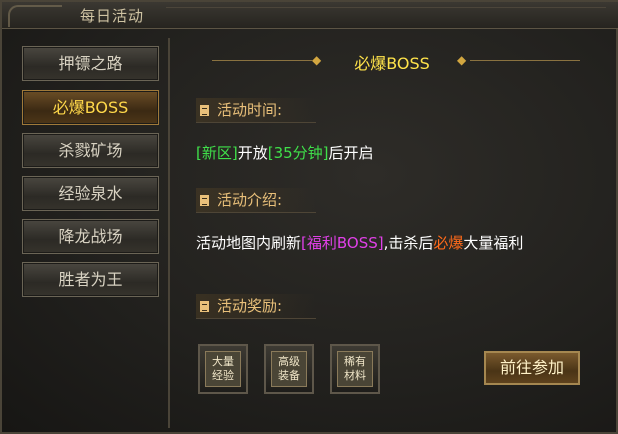 The image size is (618, 434). Describe the element at coordinates (298, 153) in the screenshot. I see `time-text-minutes: [35分钟]` at that location.